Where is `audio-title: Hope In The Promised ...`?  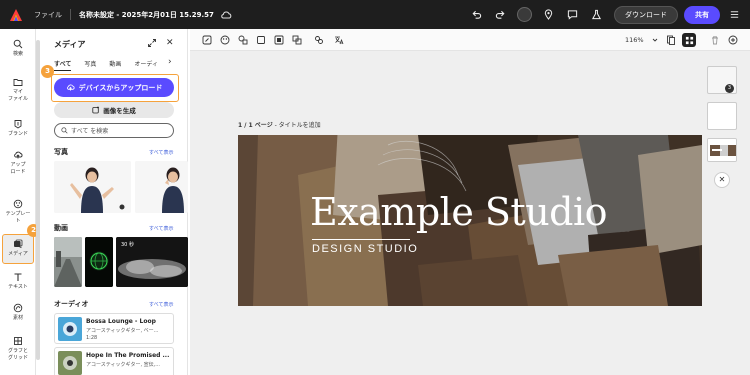 audio-title: Hope In The Promised ... is located at coordinates (128, 355).